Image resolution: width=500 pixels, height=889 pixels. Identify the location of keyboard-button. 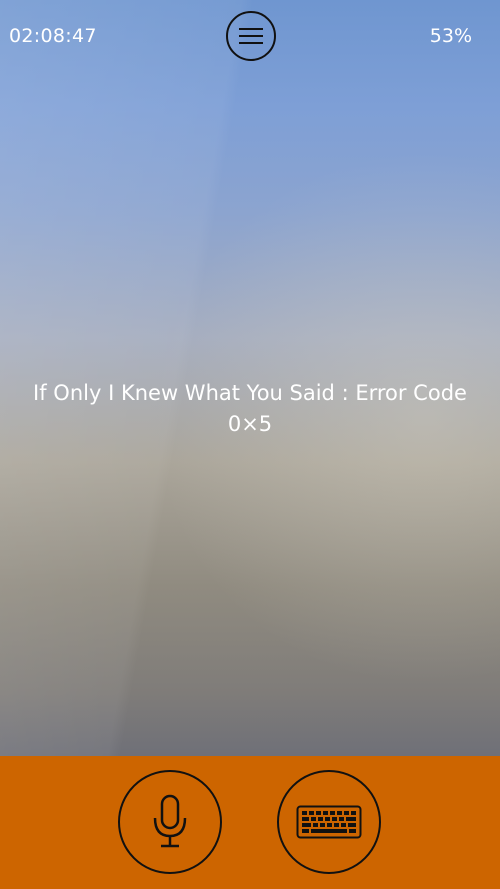
(329, 822).